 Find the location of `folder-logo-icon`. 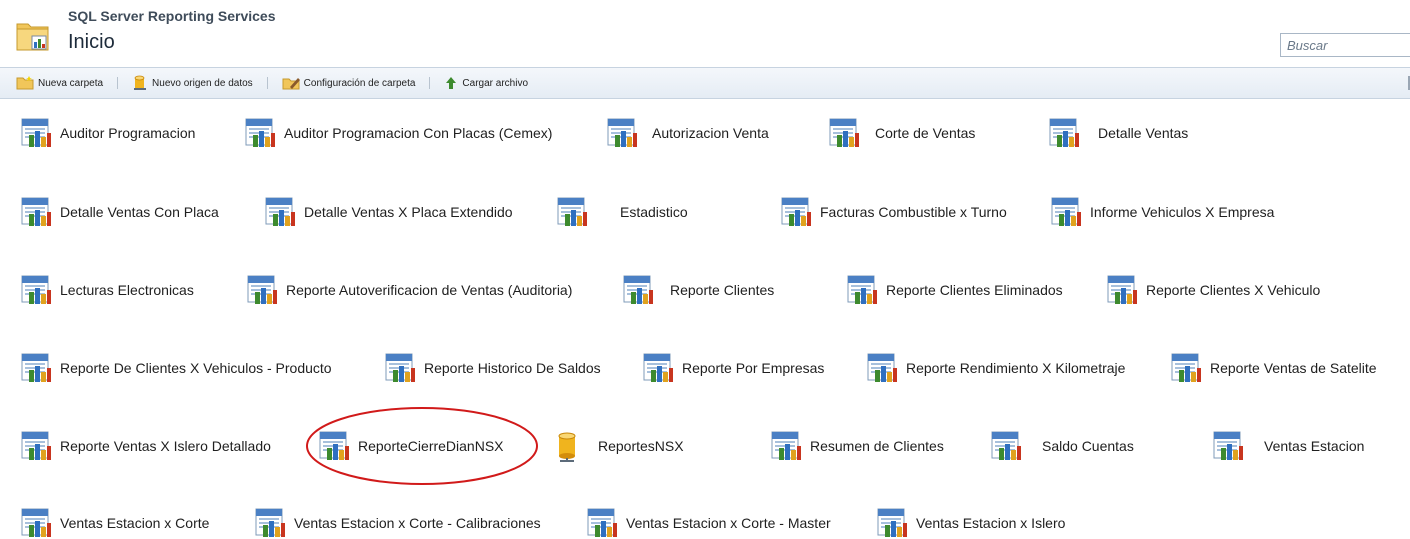

folder-logo-icon is located at coordinates (32, 37).